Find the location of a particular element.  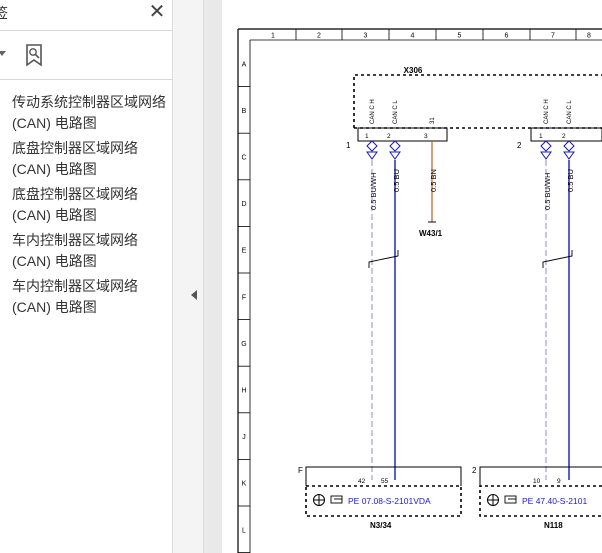

connector-label: X306 is located at coordinates (413, 70).